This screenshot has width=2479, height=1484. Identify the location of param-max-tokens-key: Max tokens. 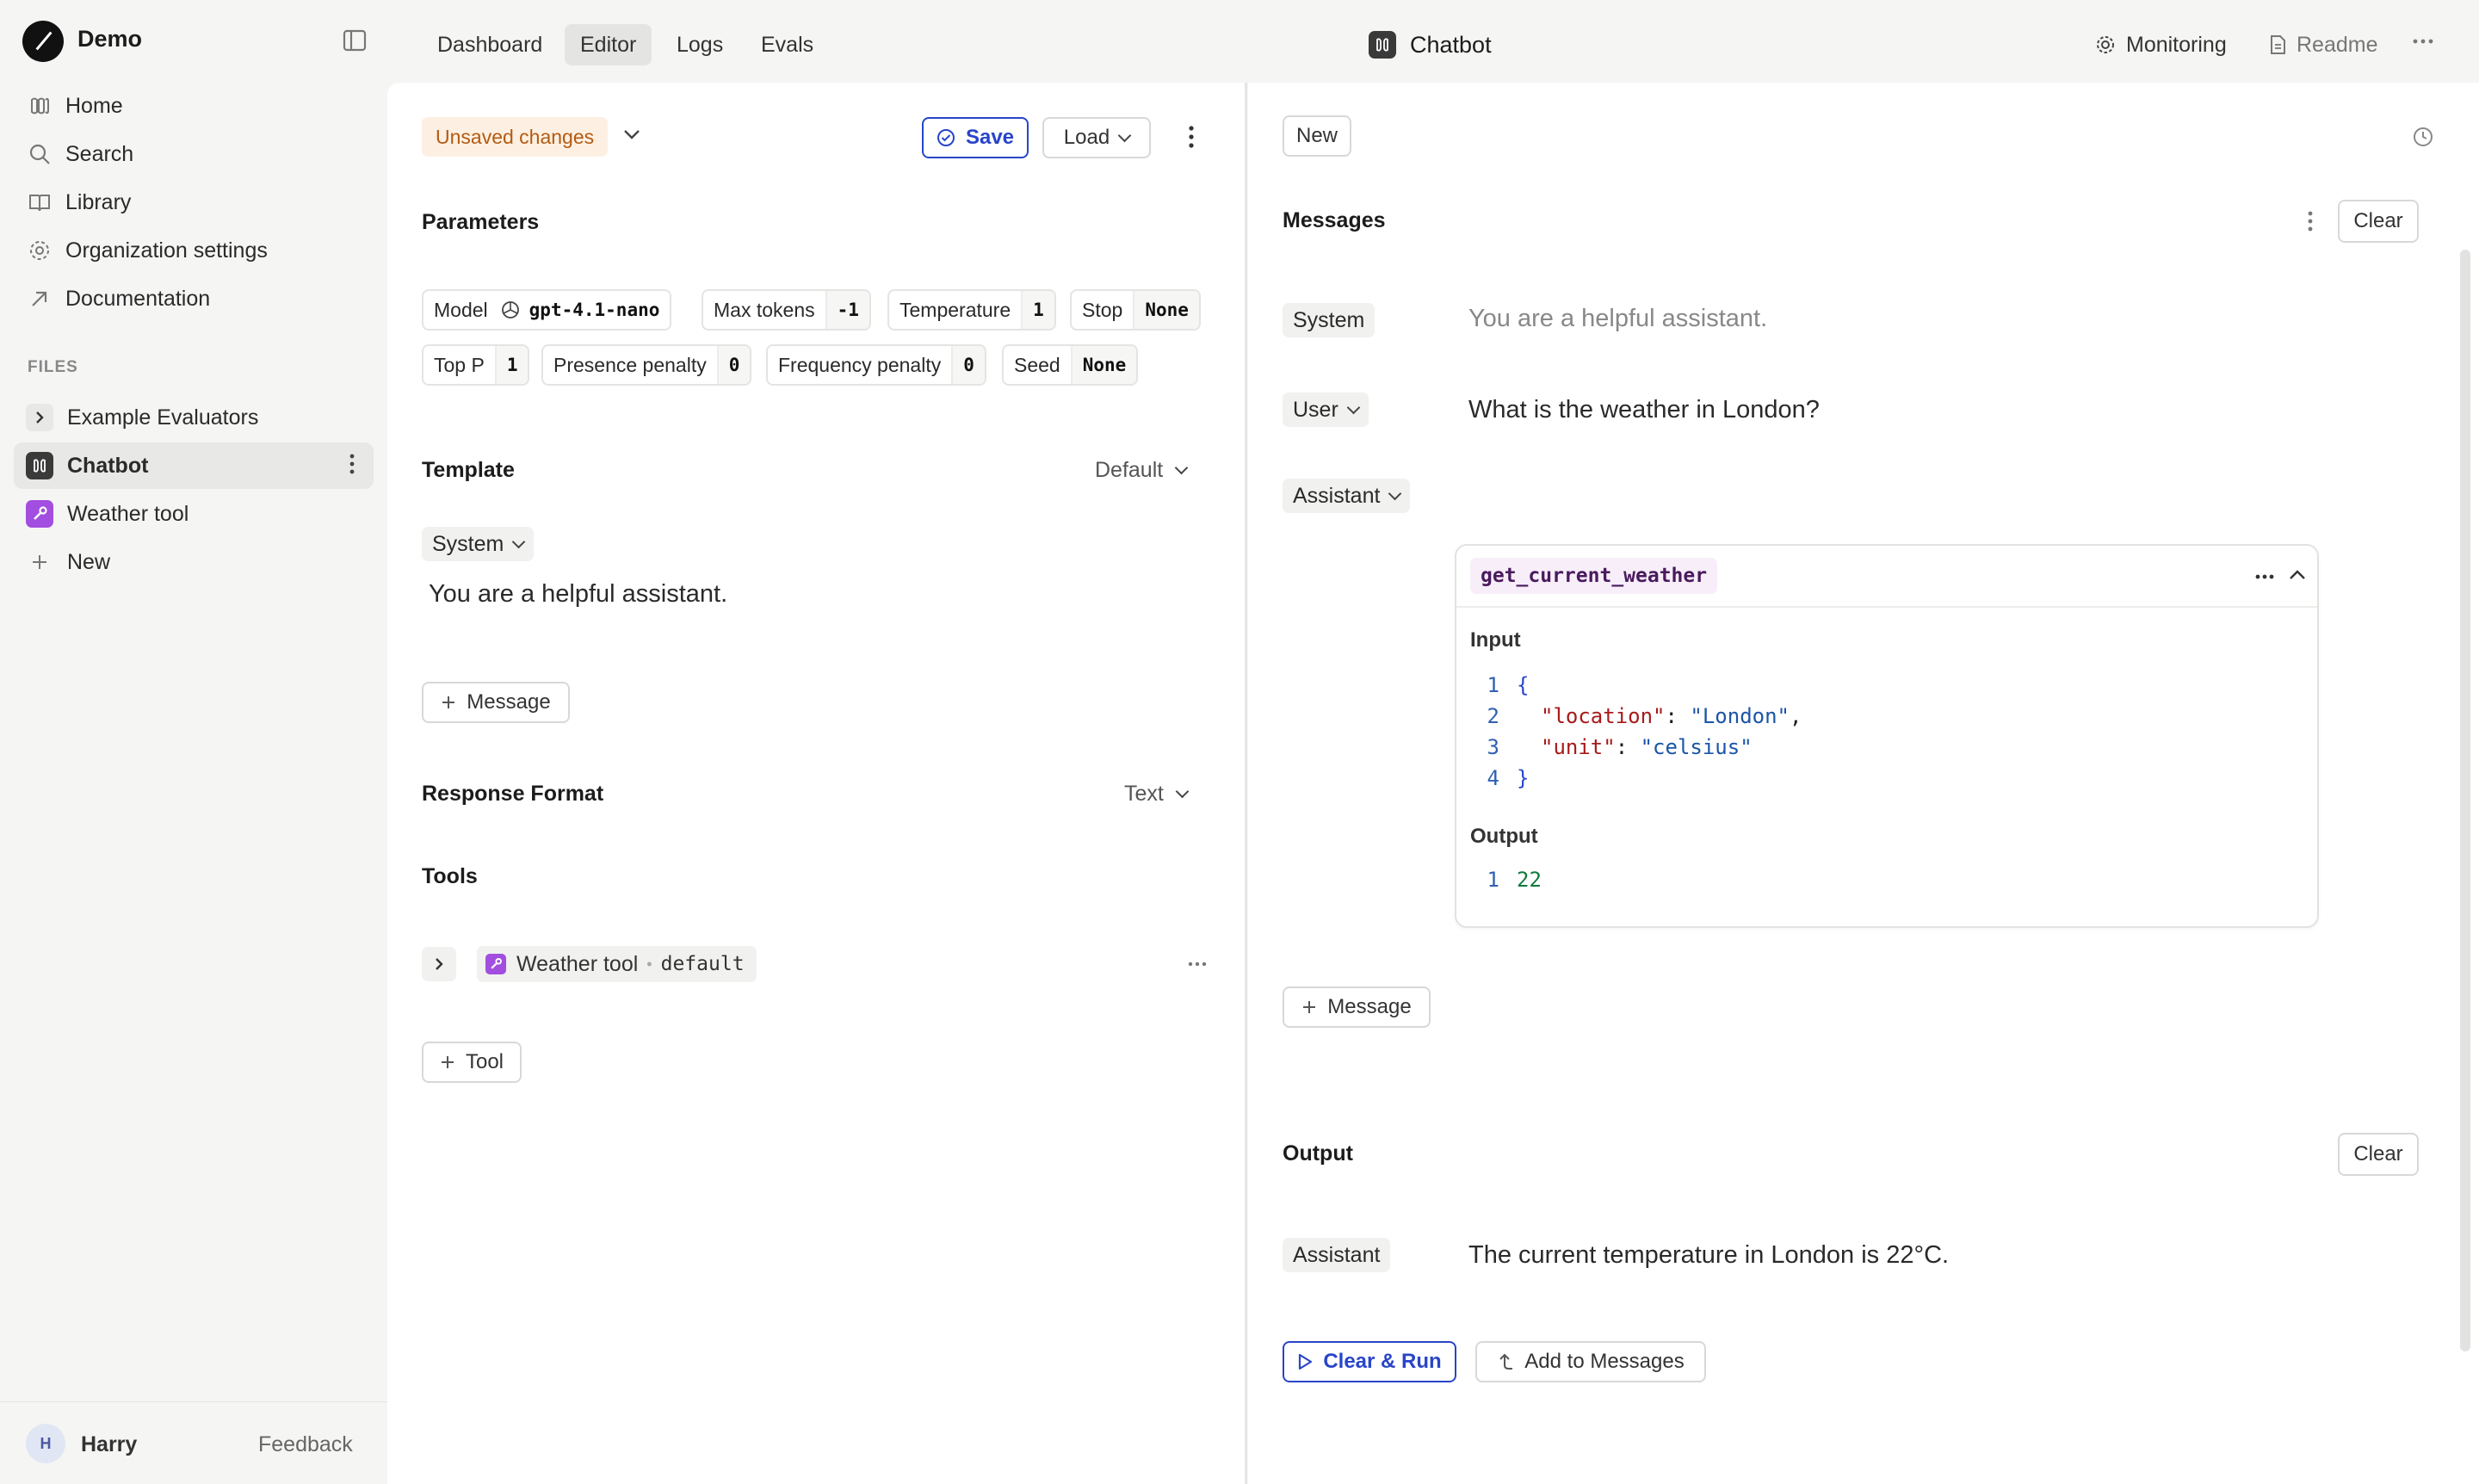
(764, 309).